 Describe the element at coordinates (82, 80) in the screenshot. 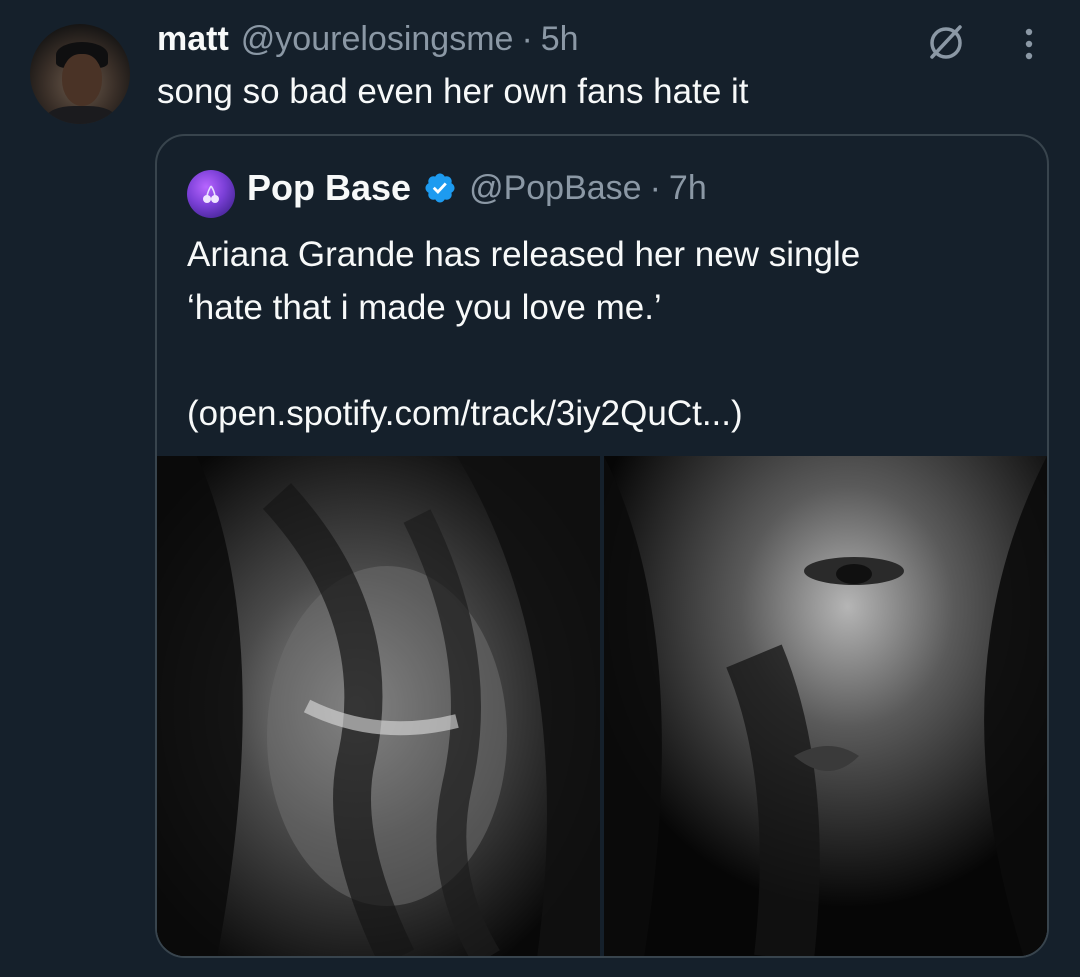

I see `avatar-face` at that location.